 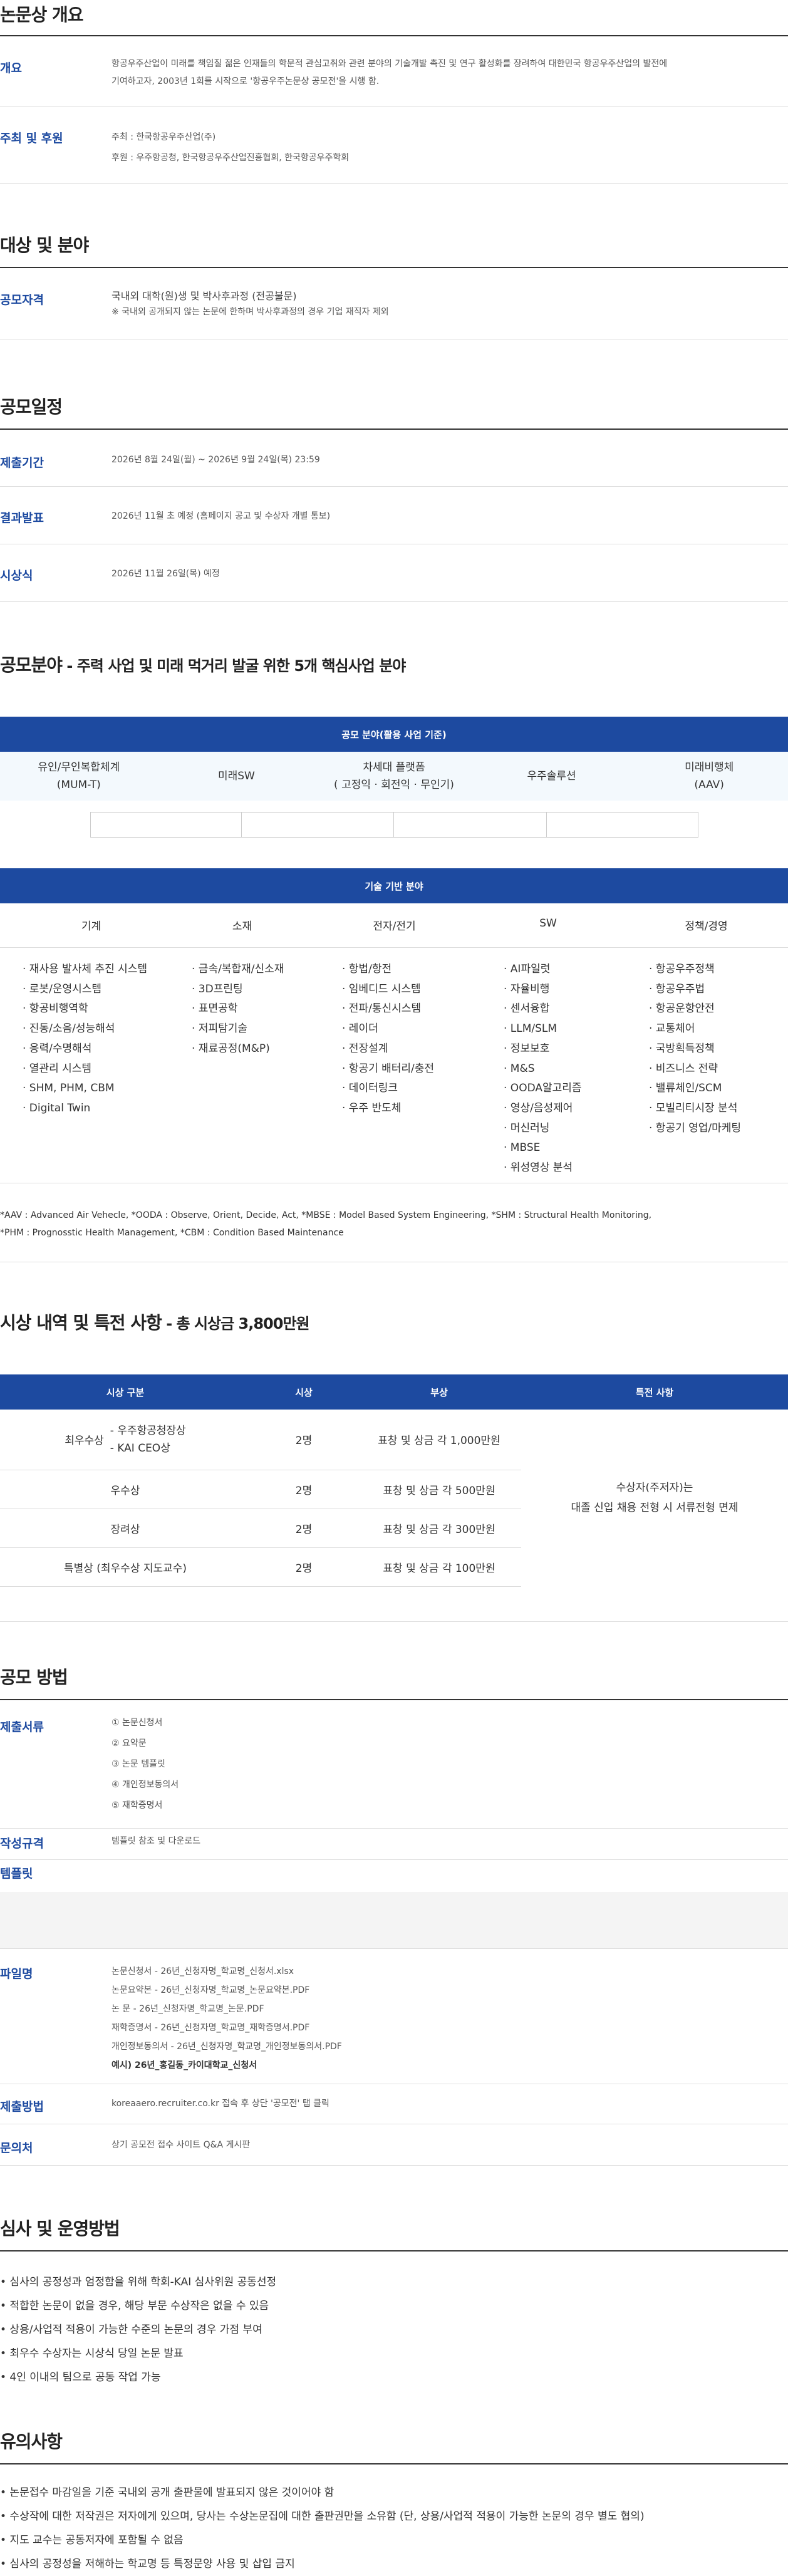 What do you see at coordinates (22, 300) in the screenshot?
I see `eligibility-label: 공모자격` at bounding box center [22, 300].